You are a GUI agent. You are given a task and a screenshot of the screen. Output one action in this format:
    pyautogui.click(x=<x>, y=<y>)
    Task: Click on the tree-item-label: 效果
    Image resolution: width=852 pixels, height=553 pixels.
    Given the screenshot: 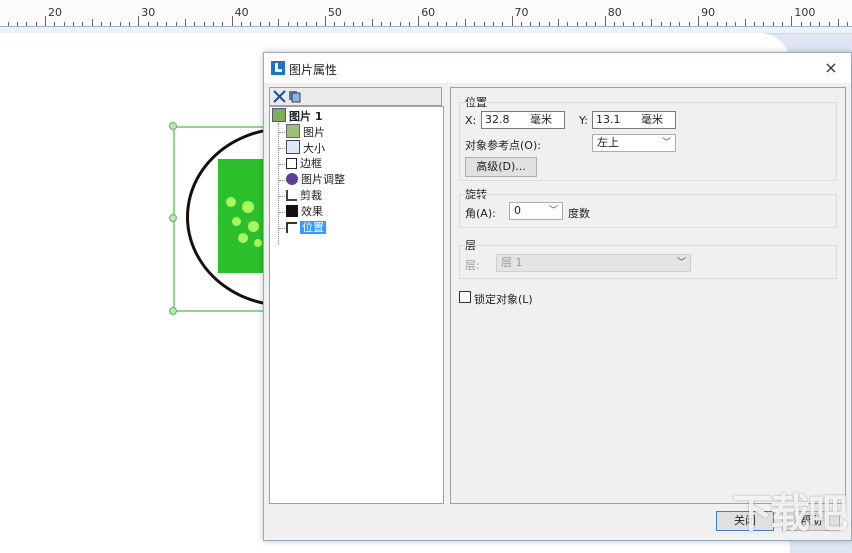 What is the action you would take?
    pyautogui.click(x=312, y=211)
    